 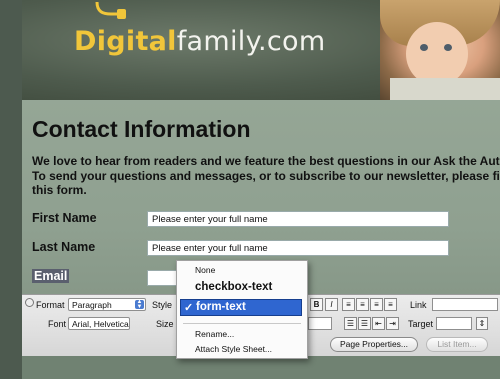 What do you see at coordinates (331, 304) in the screenshot?
I see `italic-button: I` at bounding box center [331, 304].